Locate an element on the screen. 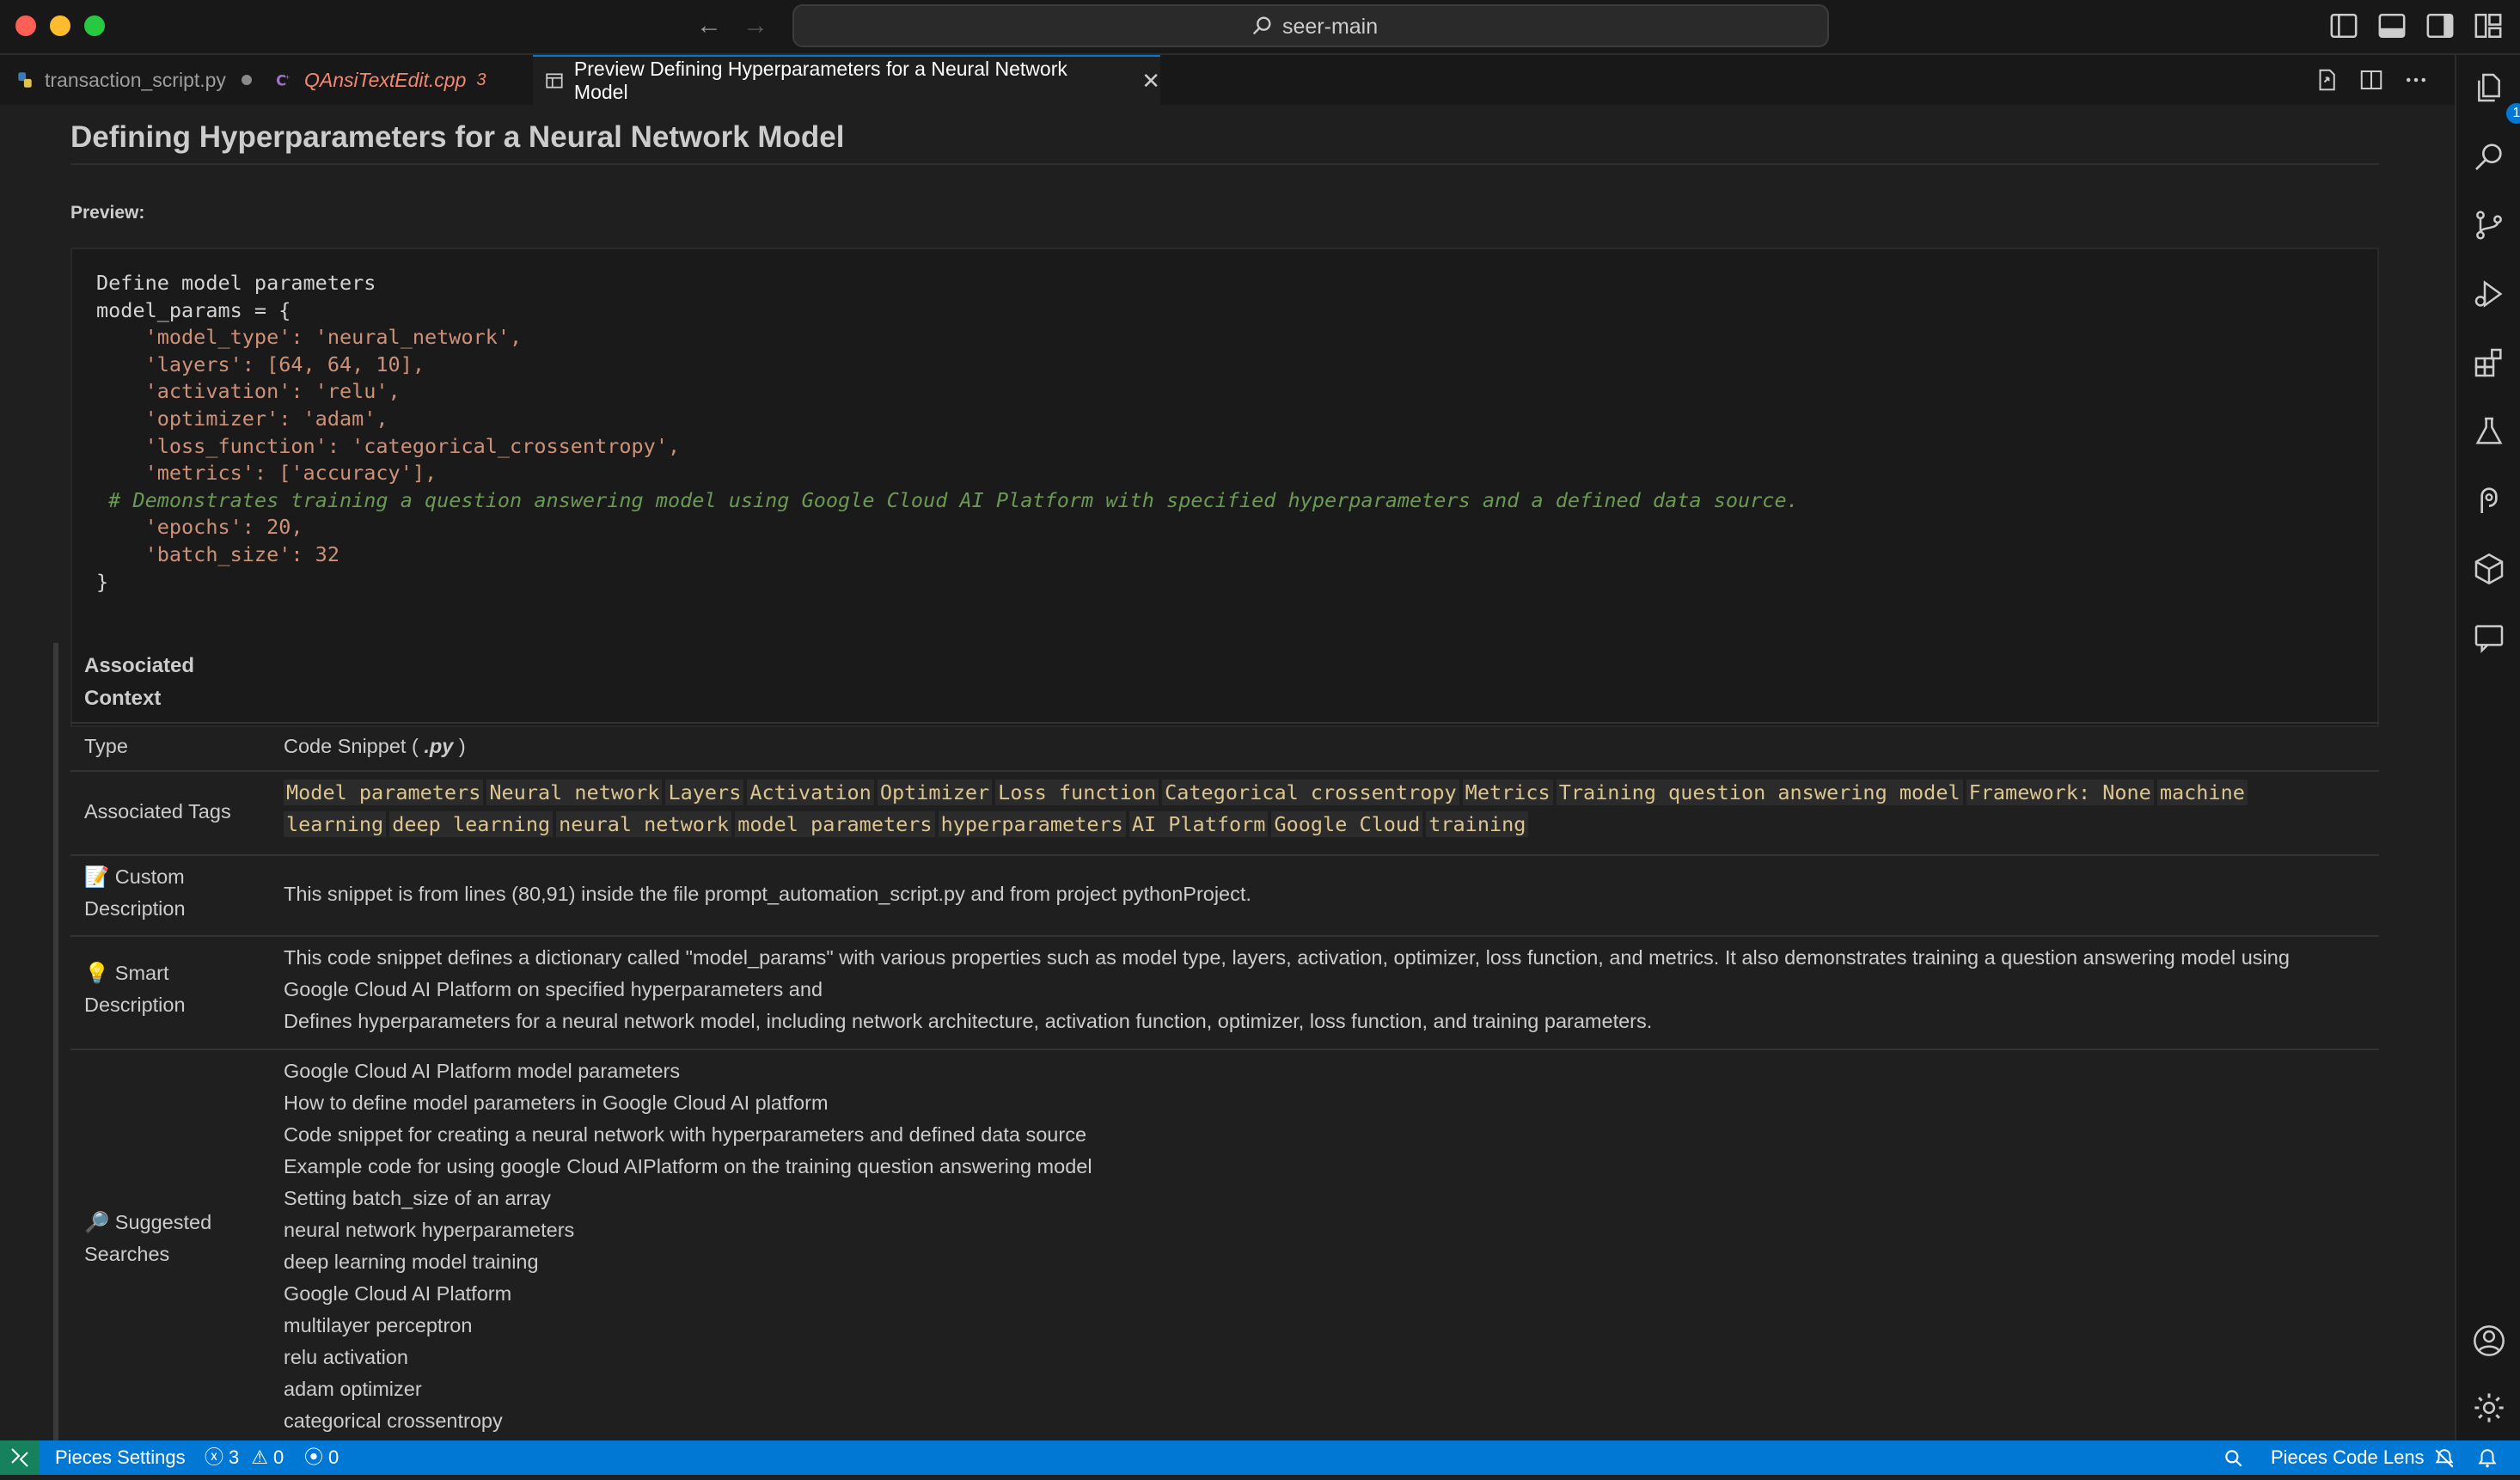  memo-icon: 📝 is located at coordinates (97, 876).